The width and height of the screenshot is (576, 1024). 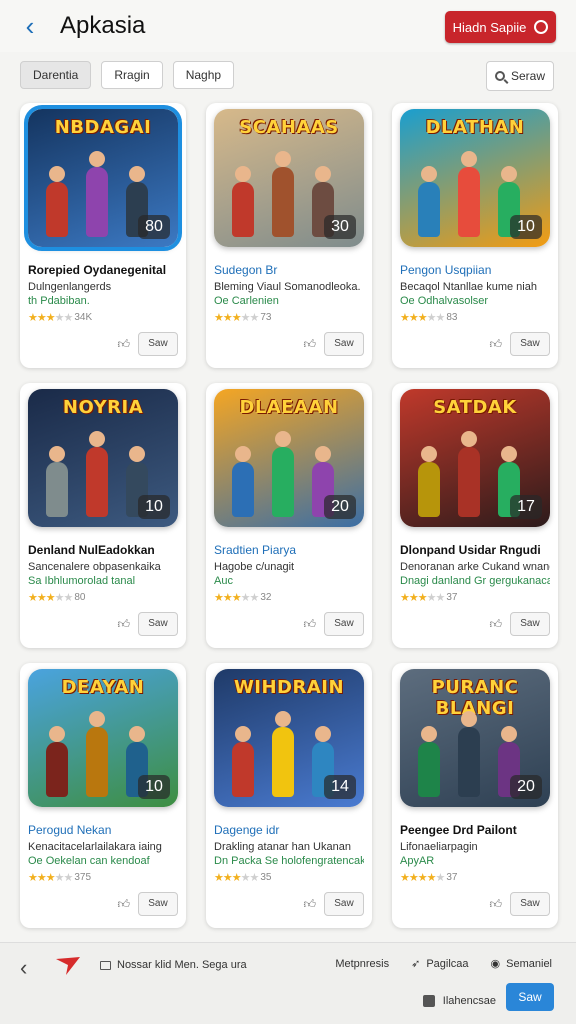 I want to click on app-subtitle: th Pdabiban., so click(x=59, y=301).